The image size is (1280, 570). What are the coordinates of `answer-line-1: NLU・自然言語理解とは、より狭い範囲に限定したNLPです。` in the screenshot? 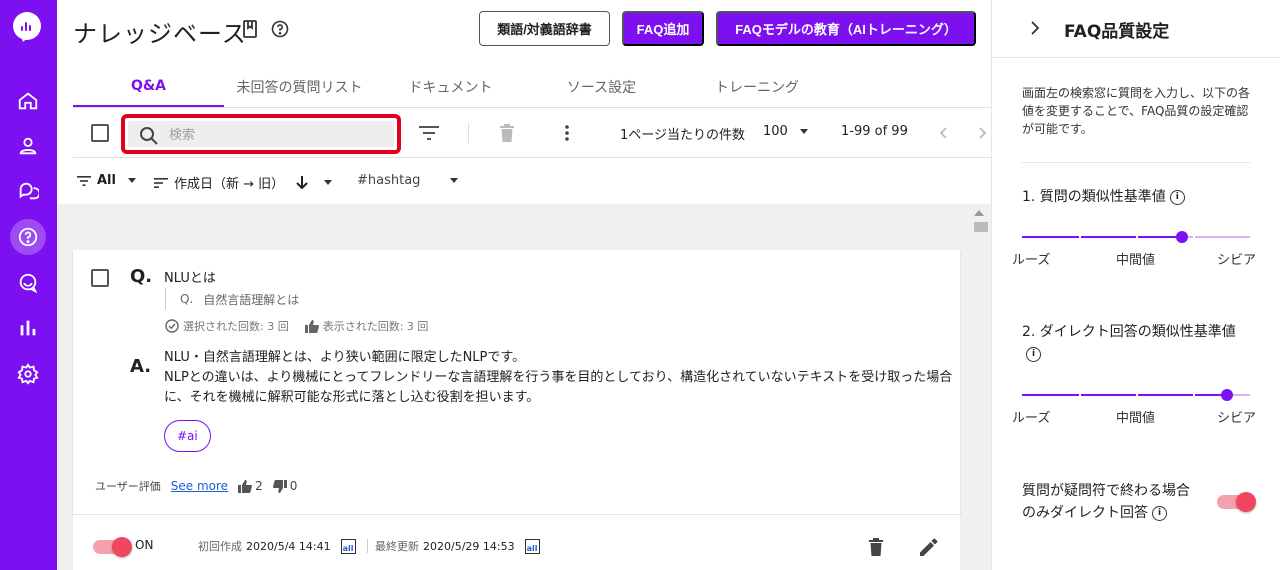 It's located at (345, 357).